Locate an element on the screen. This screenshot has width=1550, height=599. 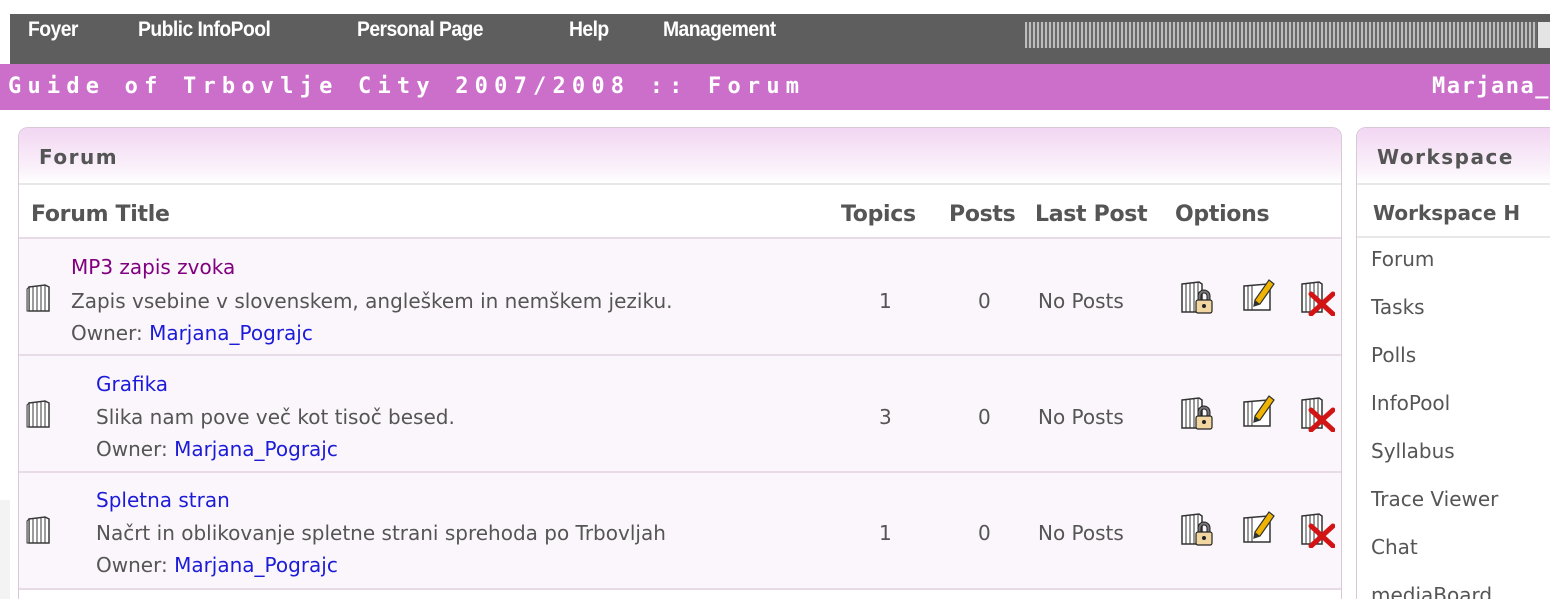
workspace-link-trace-viewer: Trace Viewer is located at coordinates (1434, 499).